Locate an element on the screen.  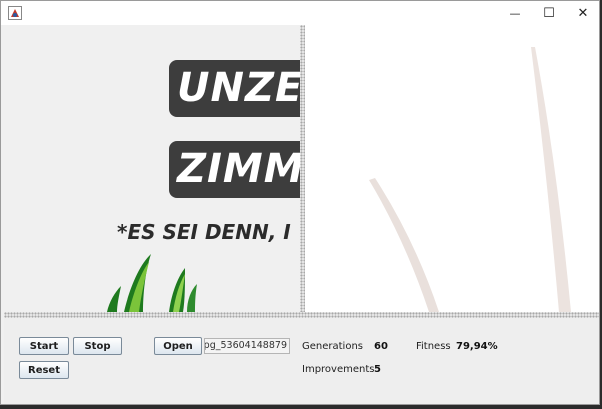
close-button: ✕ is located at coordinates (583, 13).